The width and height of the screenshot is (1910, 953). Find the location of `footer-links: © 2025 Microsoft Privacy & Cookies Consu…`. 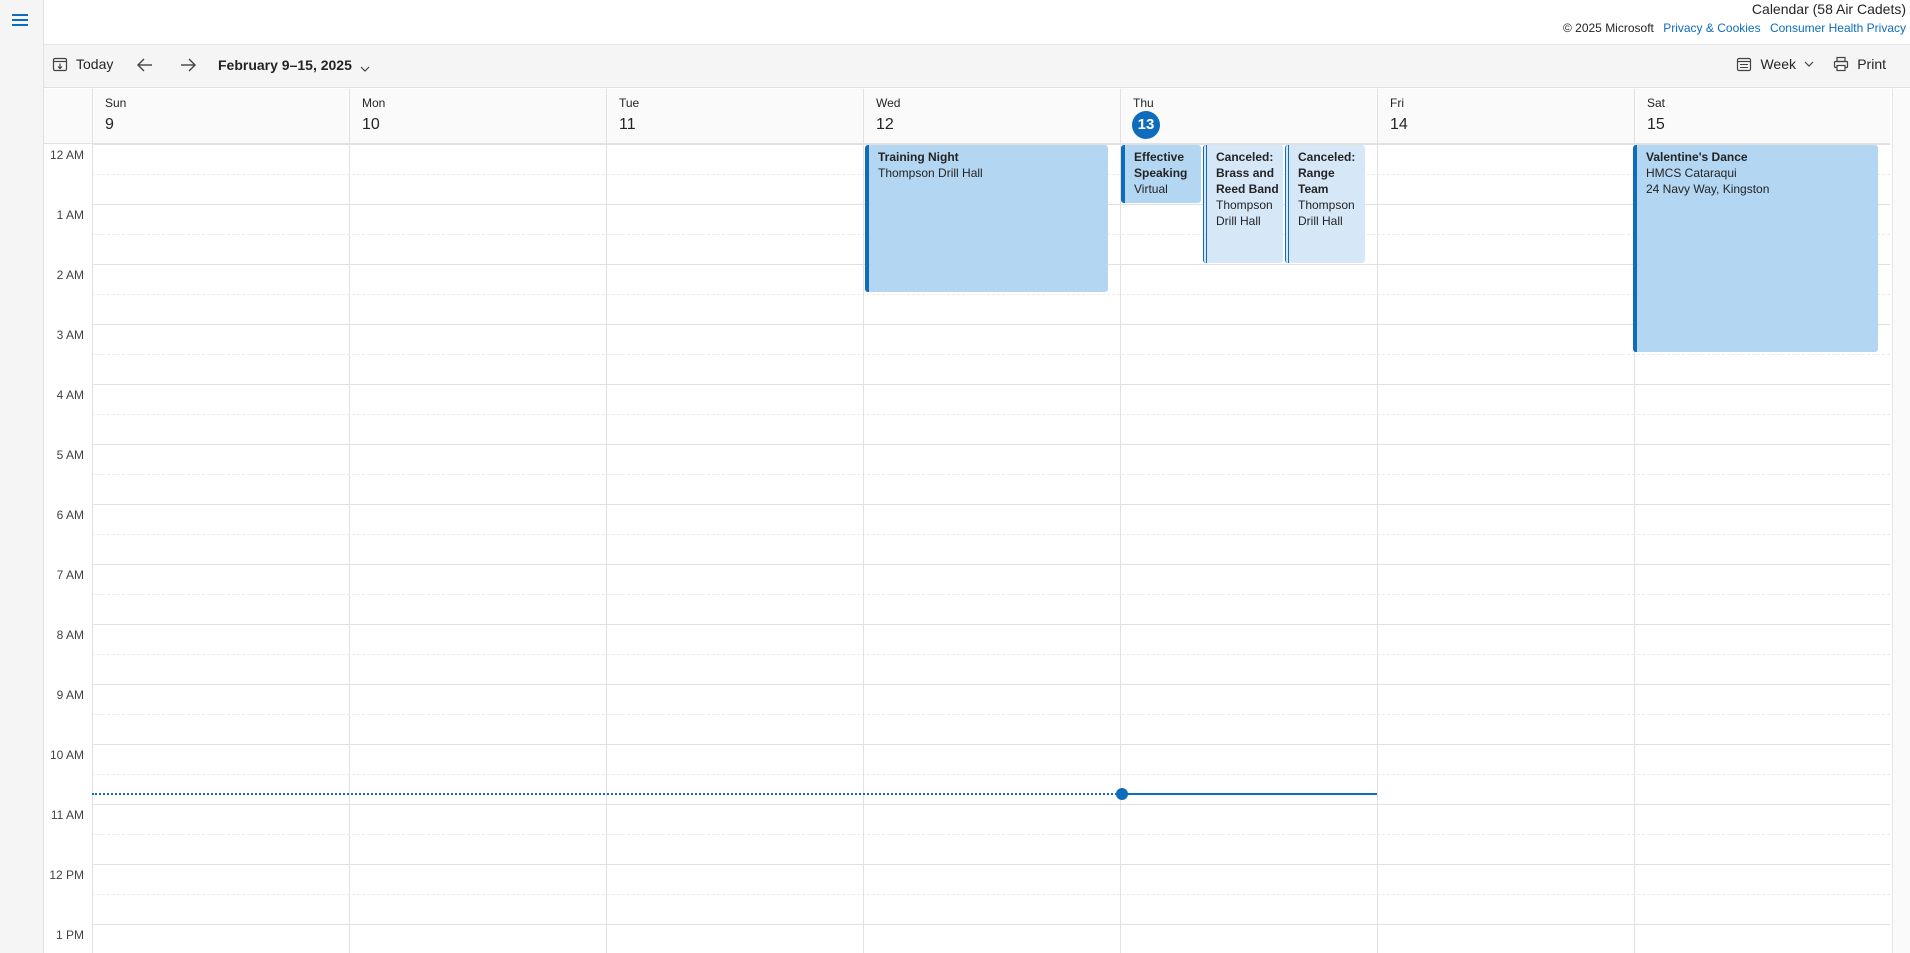

footer-links: © 2025 Microsoft Privacy & Cookies Consu… is located at coordinates (1734, 28).